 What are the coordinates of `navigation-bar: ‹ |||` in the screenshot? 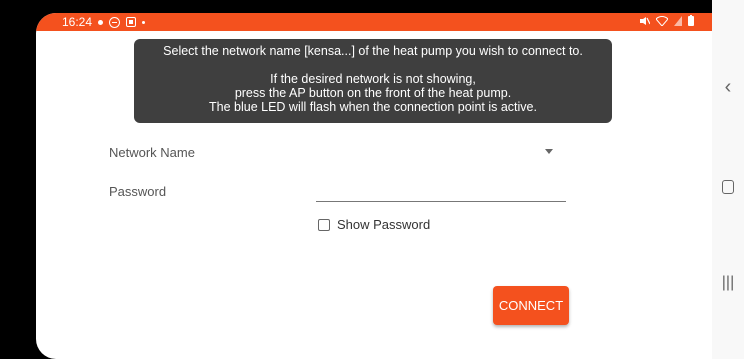 It's located at (728, 179).